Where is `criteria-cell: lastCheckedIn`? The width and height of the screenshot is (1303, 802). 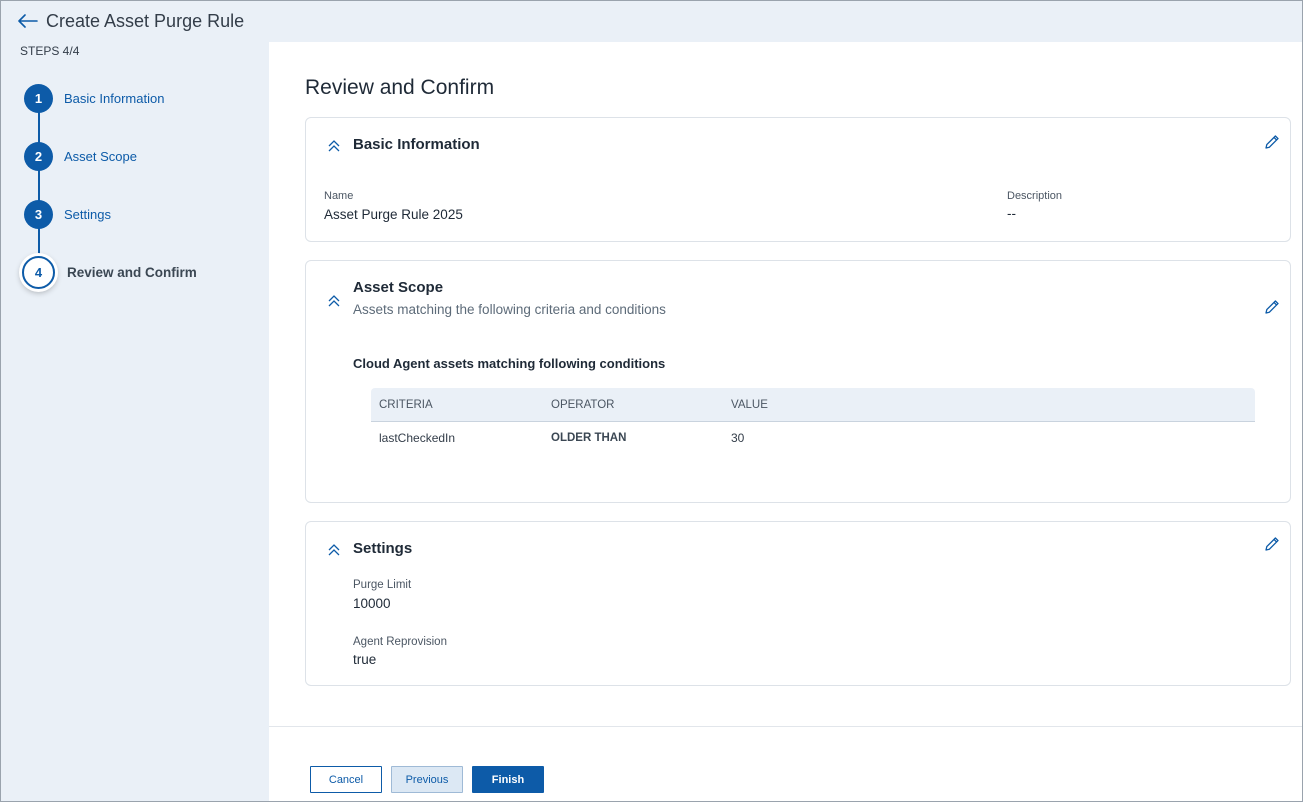
criteria-cell: lastCheckedIn is located at coordinates (417, 438).